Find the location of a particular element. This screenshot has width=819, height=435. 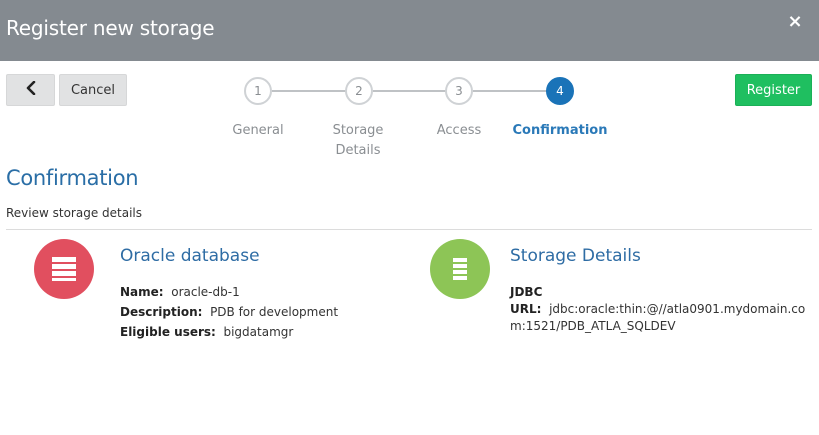

name-field: Name: oracle-db-1 is located at coordinates (180, 292).